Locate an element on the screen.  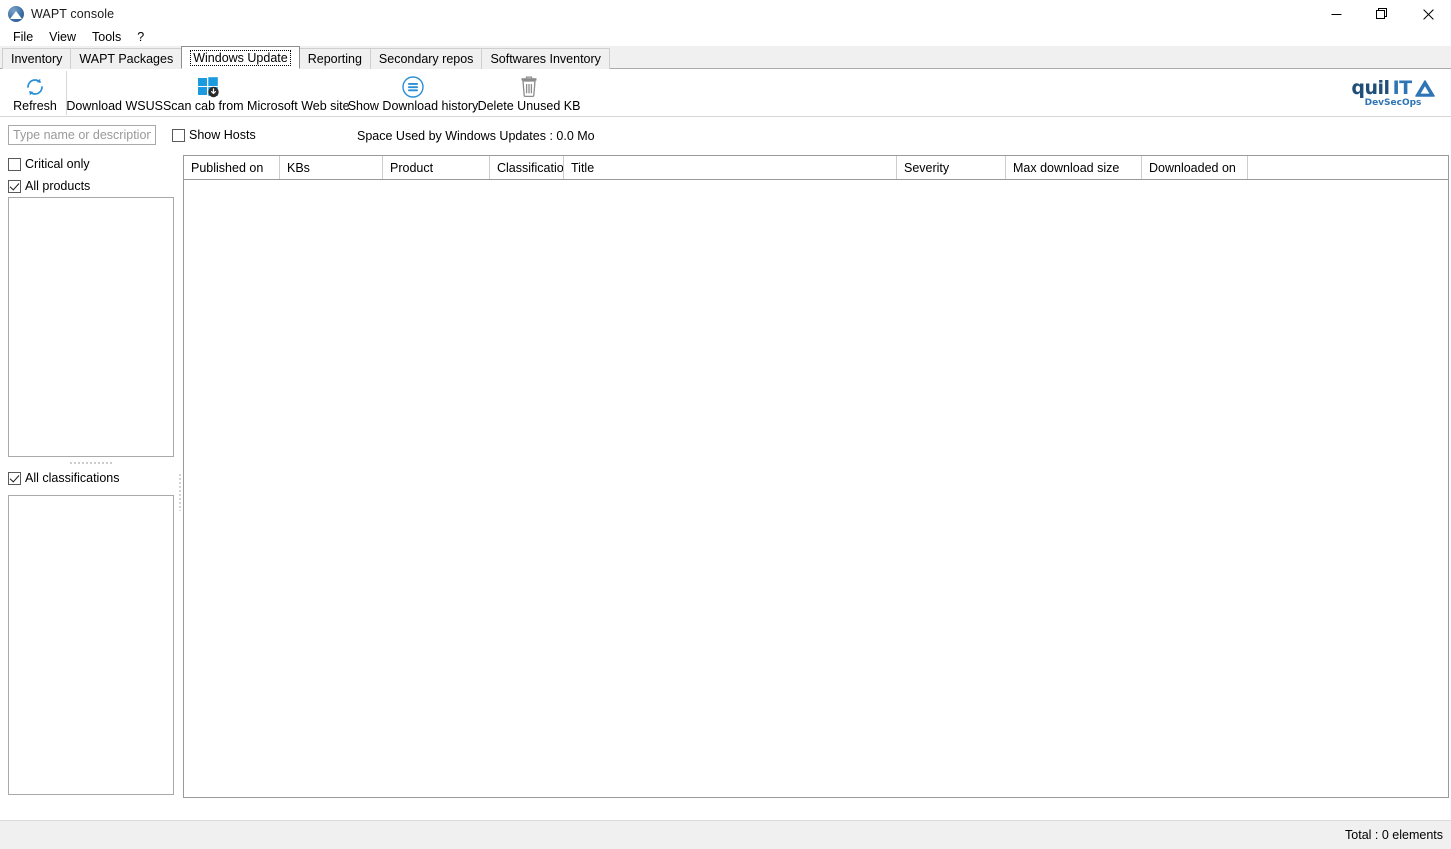
logo-secondary-text: IT is located at coordinates (1402, 87).